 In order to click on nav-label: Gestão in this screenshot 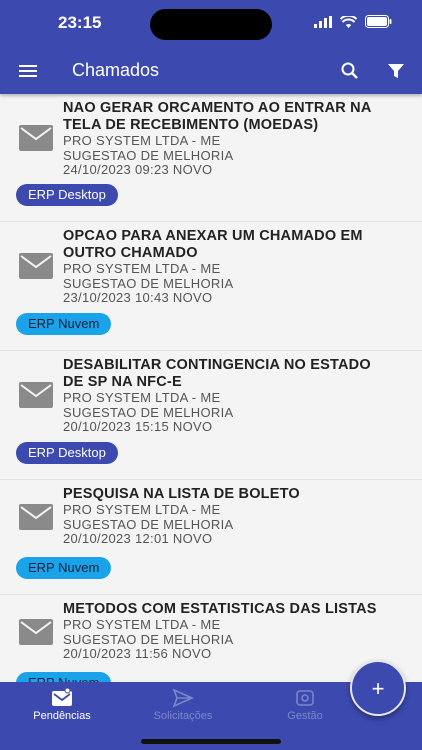, I will do `click(305, 716)`.